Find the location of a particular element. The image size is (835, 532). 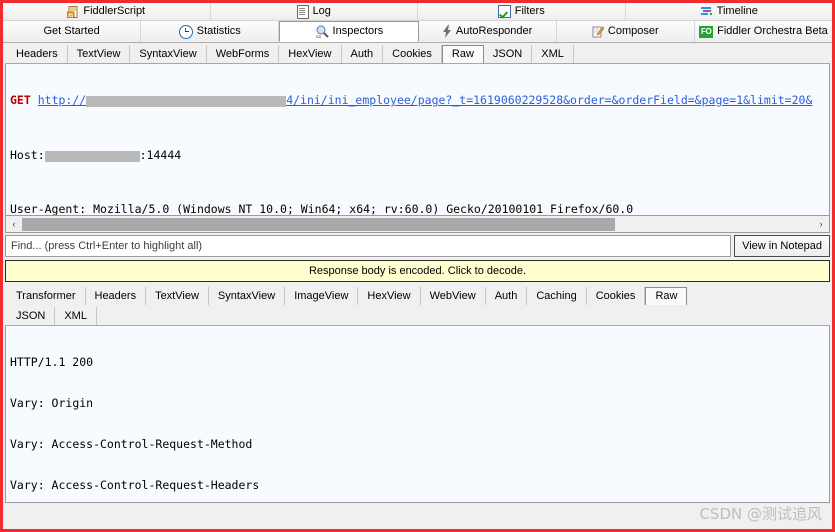

fiddler-orchestra-icon: FO is located at coordinates (706, 31).